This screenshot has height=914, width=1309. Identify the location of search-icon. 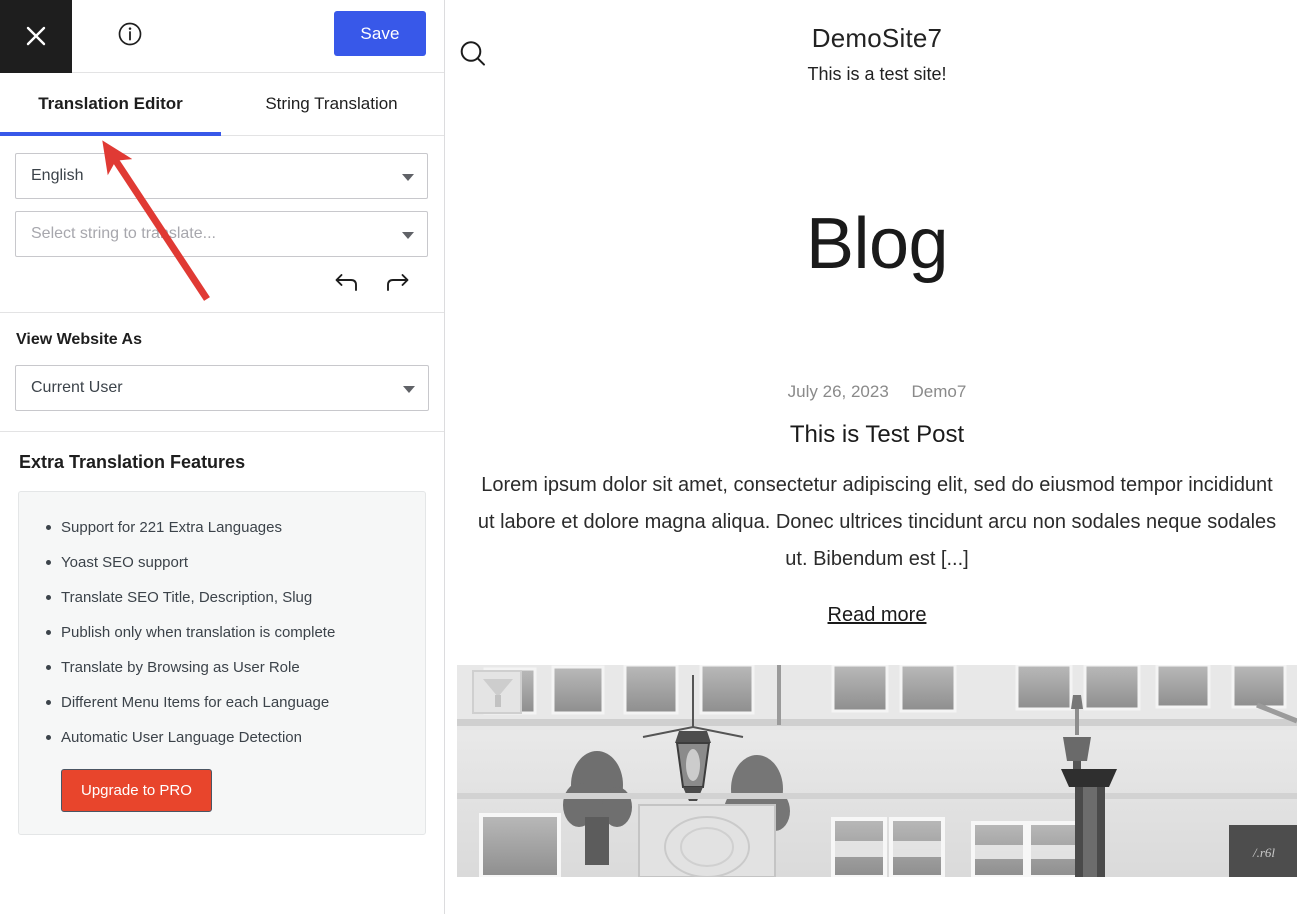
(473, 57).